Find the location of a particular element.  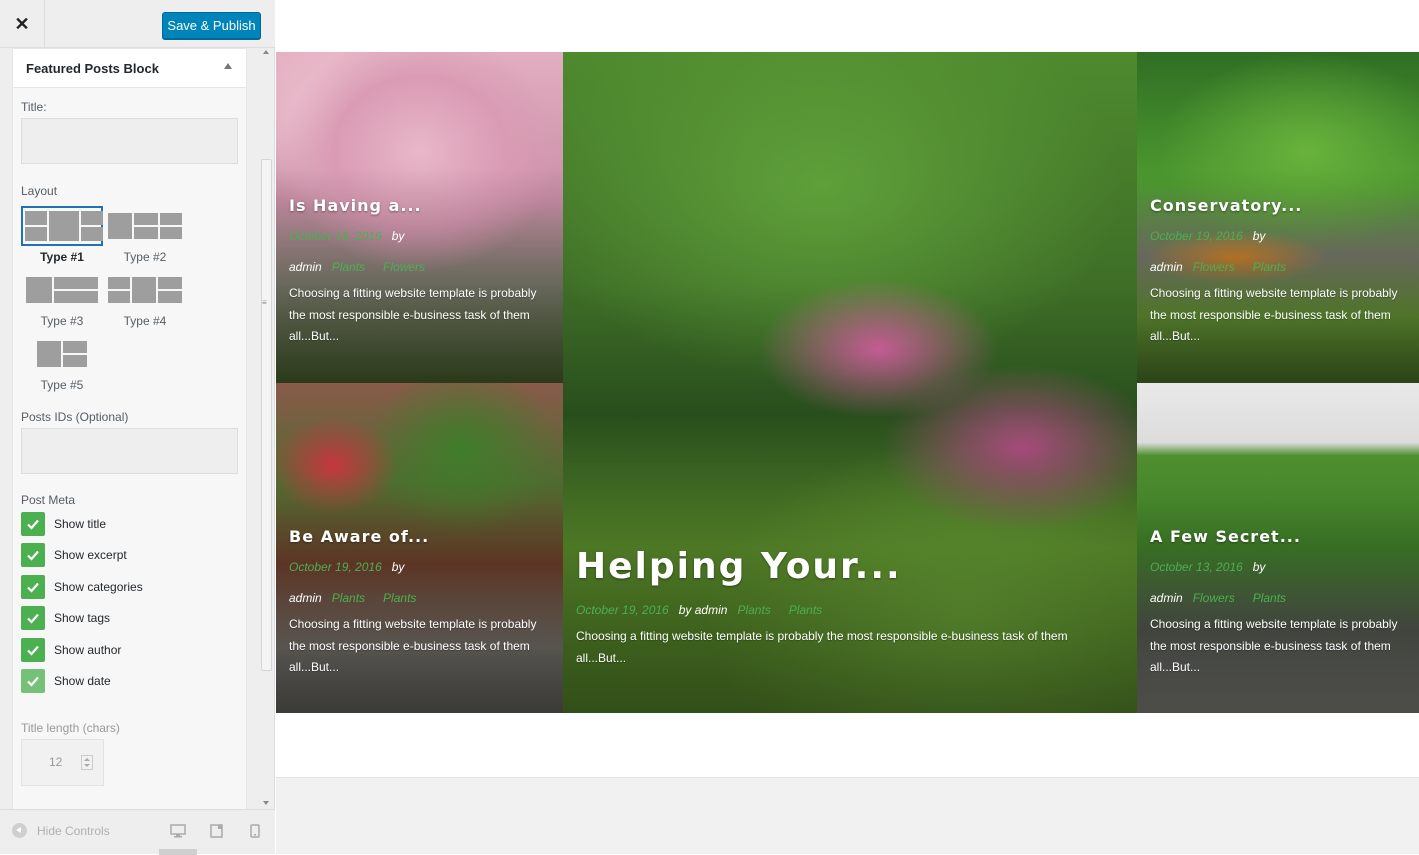

hide-controls-button: Hide Controls is located at coordinates (61, 830).